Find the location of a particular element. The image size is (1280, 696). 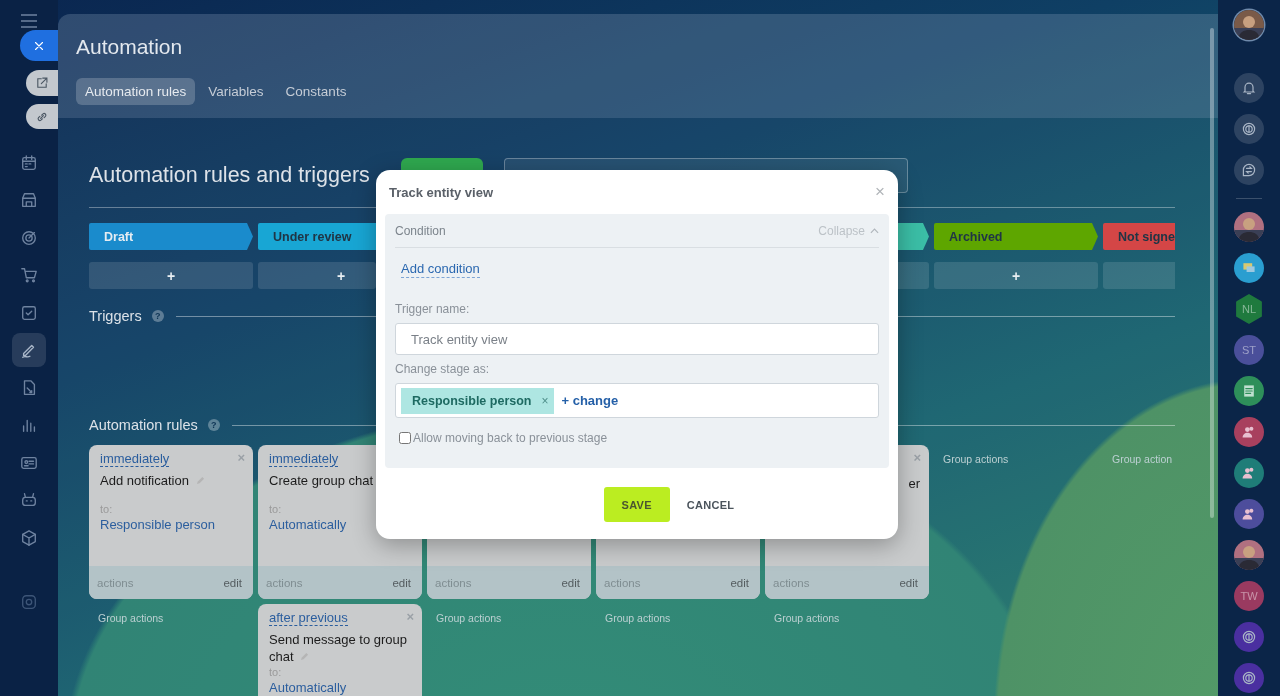

checkbox is located at coordinates (405, 438).